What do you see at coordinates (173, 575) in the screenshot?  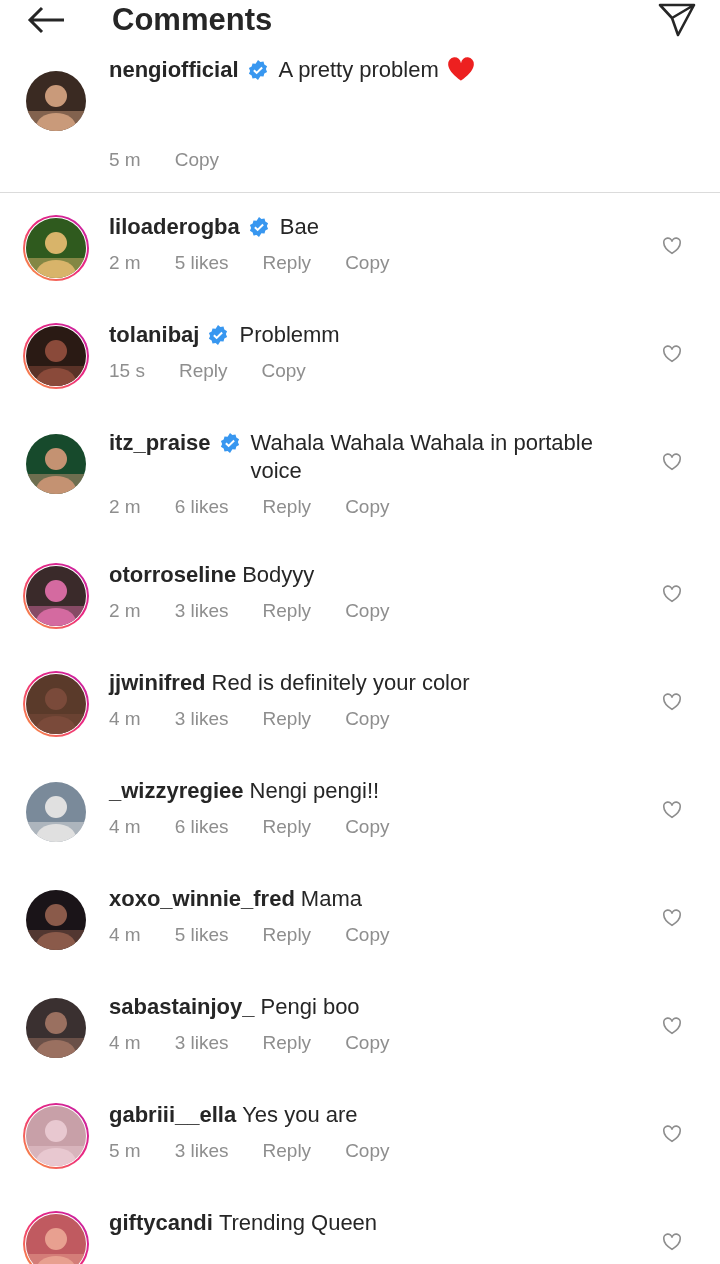 I see `username: otorroseline` at bounding box center [173, 575].